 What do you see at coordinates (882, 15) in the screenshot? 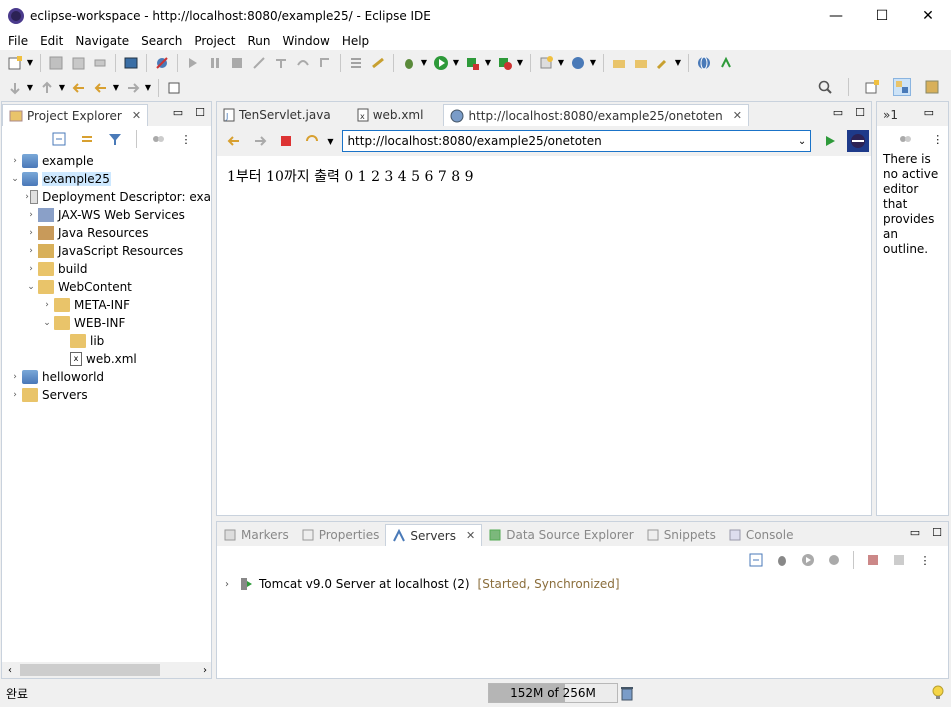
I see `maximize-button: ☐` at bounding box center [882, 15].